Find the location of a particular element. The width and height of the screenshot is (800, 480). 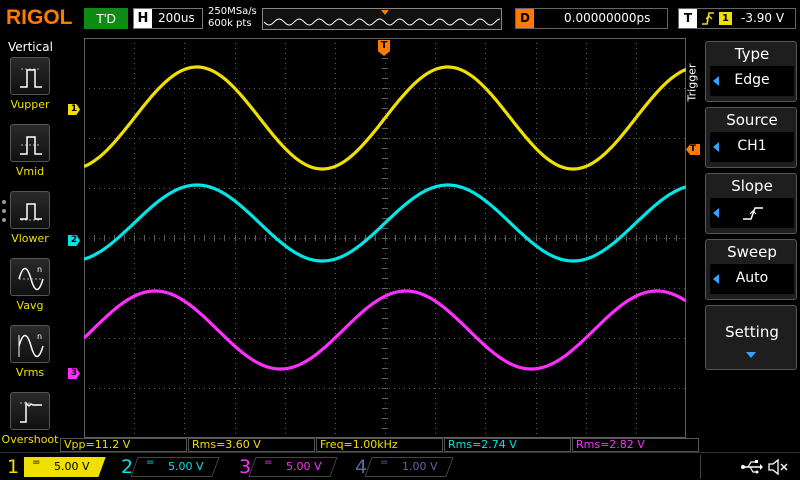

vlower-button is located at coordinates (30, 210).